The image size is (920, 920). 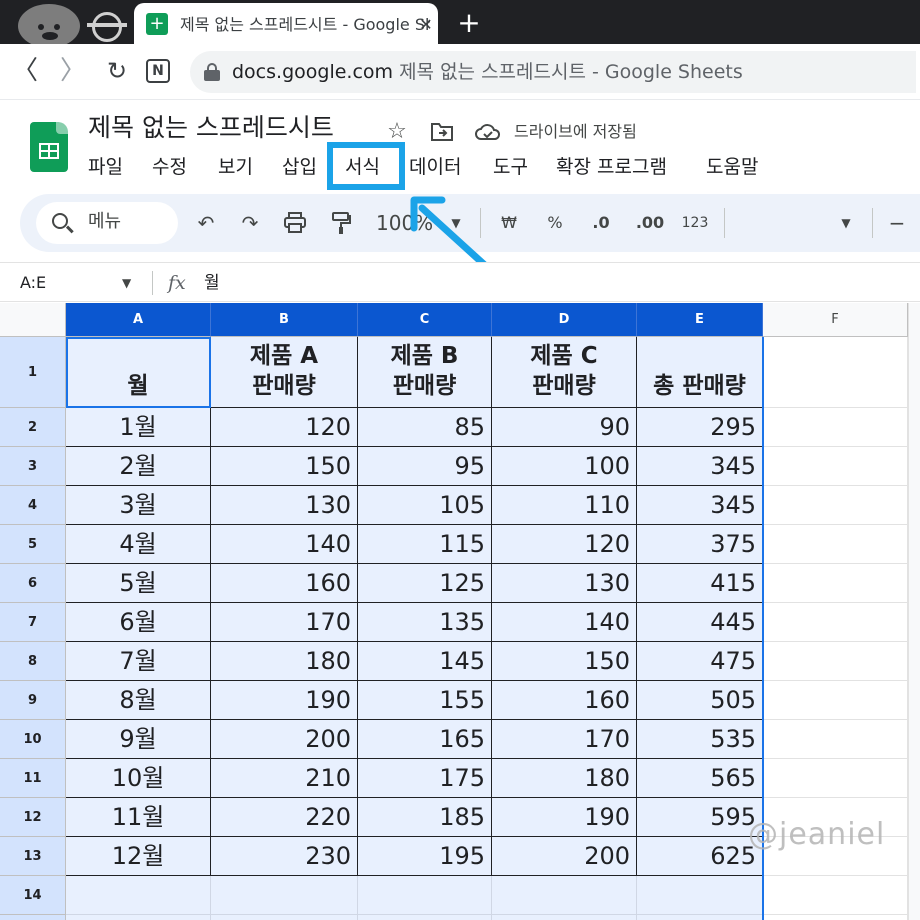 I want to click on cell-d8: 150, so click(x=564, y=661).